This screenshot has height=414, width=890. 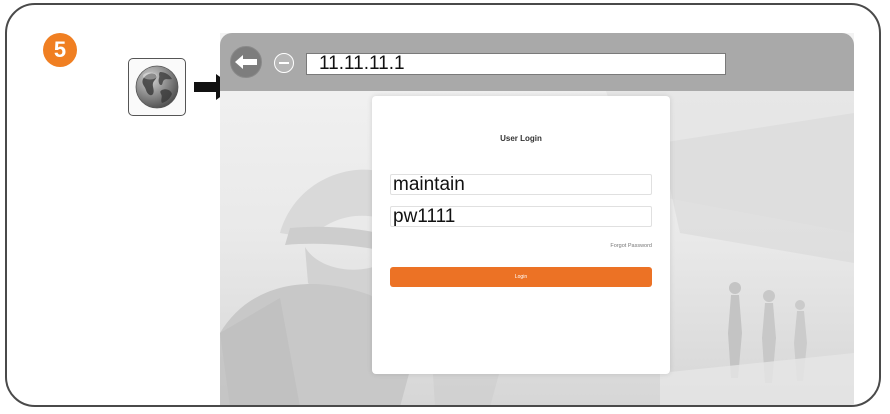 I want to click on url-input, so click(x=516, y=64).